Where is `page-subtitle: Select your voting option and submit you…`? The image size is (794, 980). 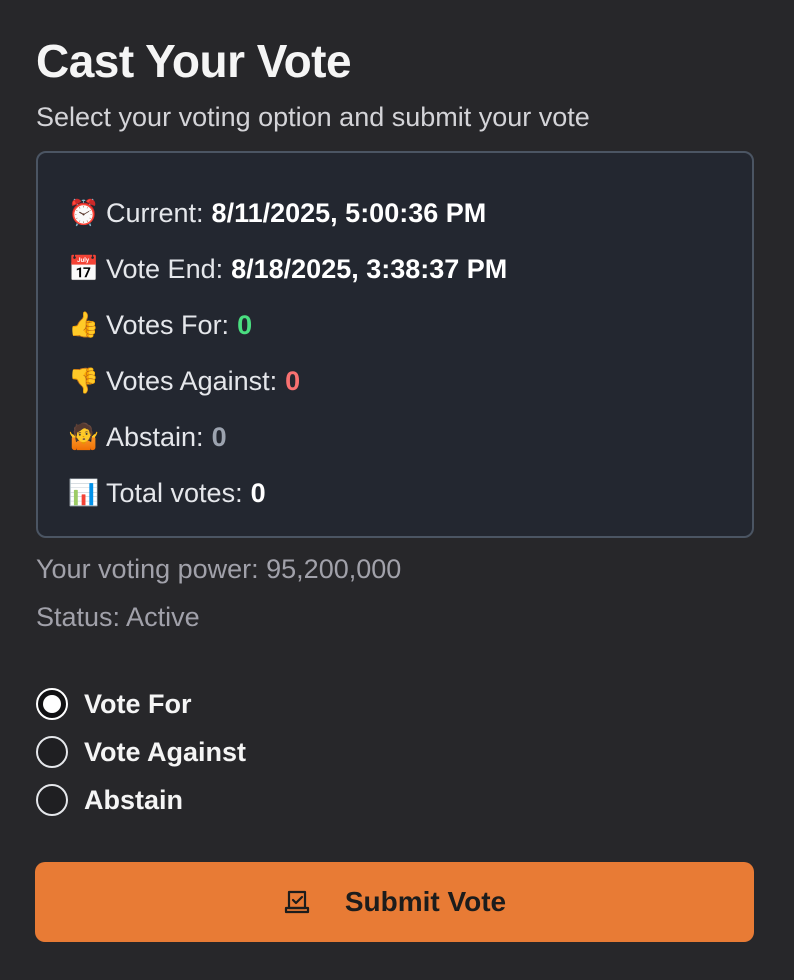
page-subtitle: Select your voting option and submit you… is located at coordinates (313, 117).